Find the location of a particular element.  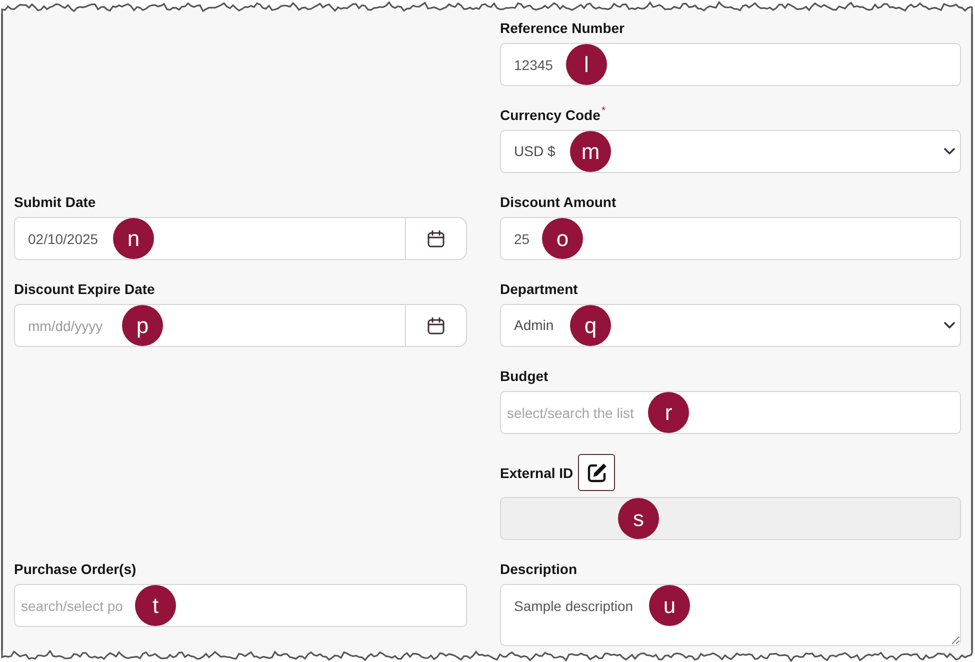

field-label: Department is located at coordinates (539, 289).